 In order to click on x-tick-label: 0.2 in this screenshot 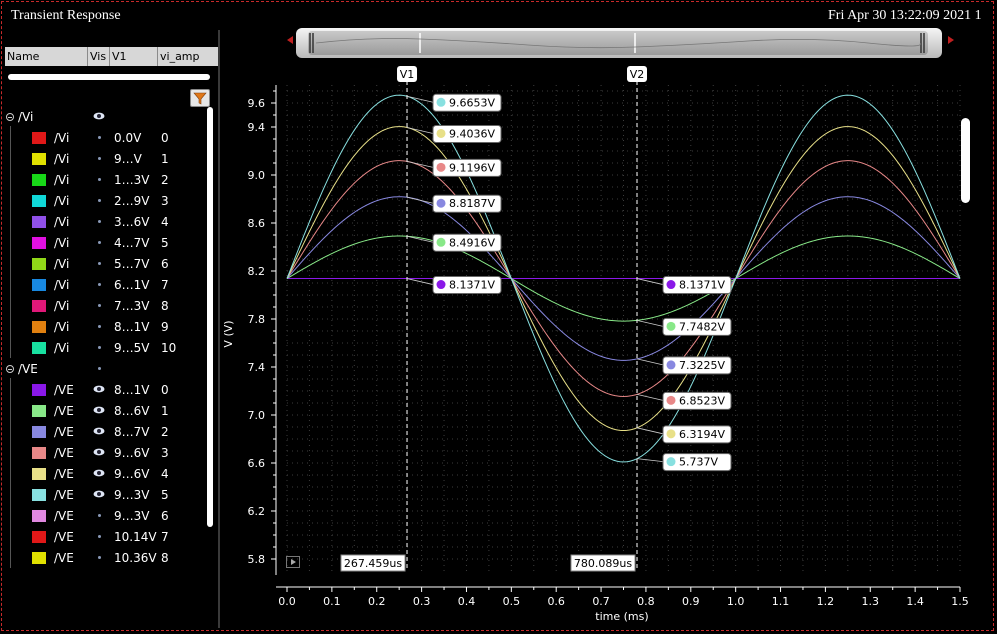, I will do `click(377, 601)`.